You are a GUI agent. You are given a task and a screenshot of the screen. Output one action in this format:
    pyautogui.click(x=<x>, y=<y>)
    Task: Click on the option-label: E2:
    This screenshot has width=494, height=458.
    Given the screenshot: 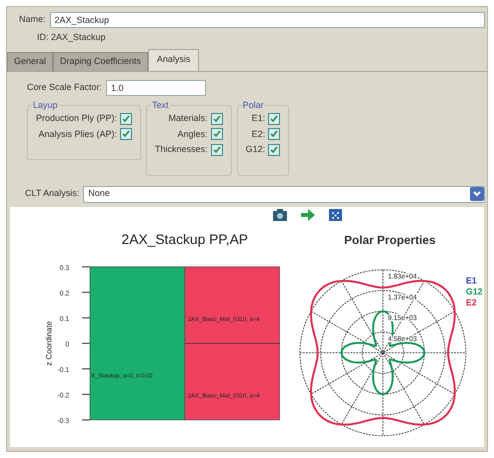 What is the action you would take?
    pyautogui.click(x=259, y=134)
    